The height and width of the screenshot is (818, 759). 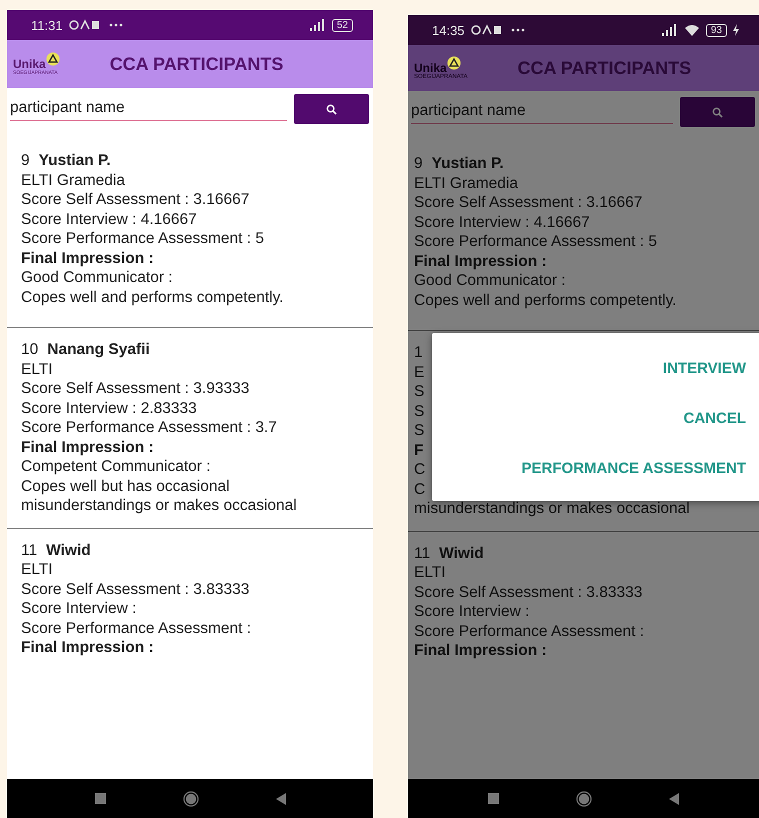 I want to click on dialog-option: INTERVIEW, so click(x=704, y=368).